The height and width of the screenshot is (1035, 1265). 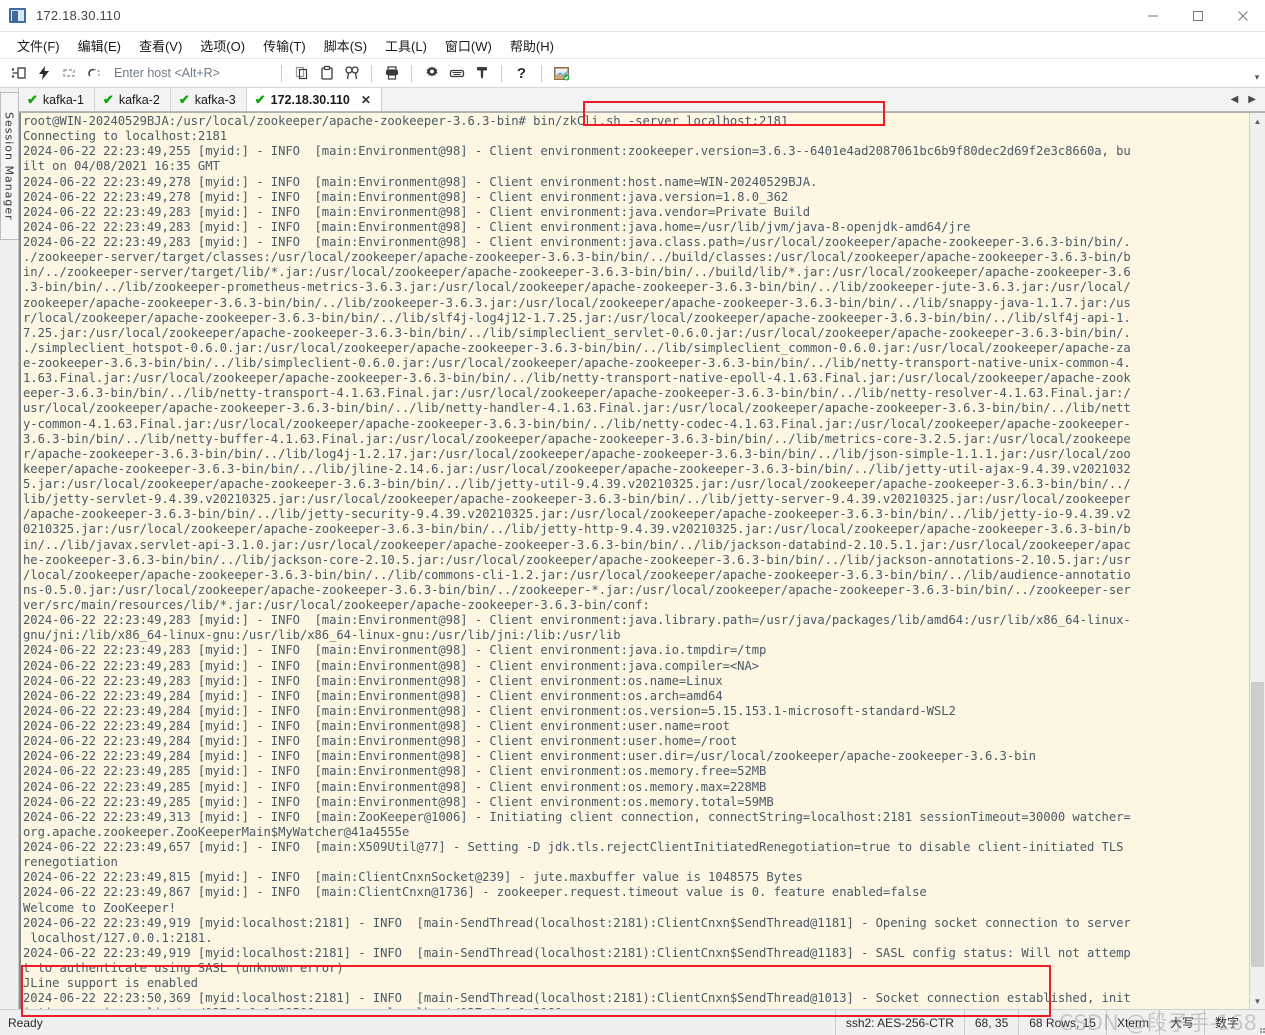 What do you see at coordinates (222, 45) in the screenshot?
I see `menu-options: 选项(O)` at bounding box center [222, 45].